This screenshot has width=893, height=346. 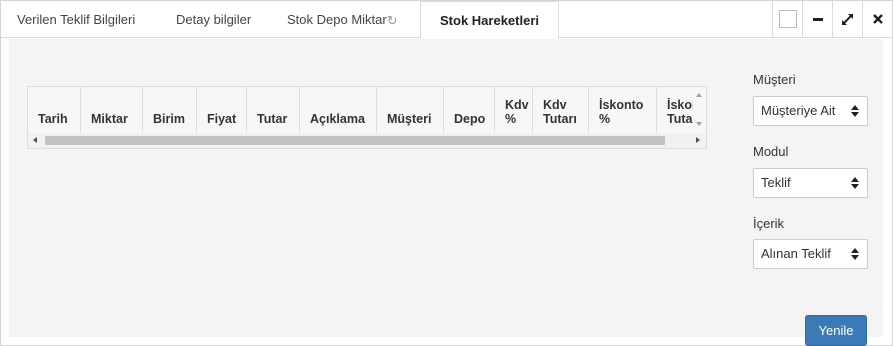 I want to click on musteri-select-value: Müşteriye Ait, so click(x=798, y=110).